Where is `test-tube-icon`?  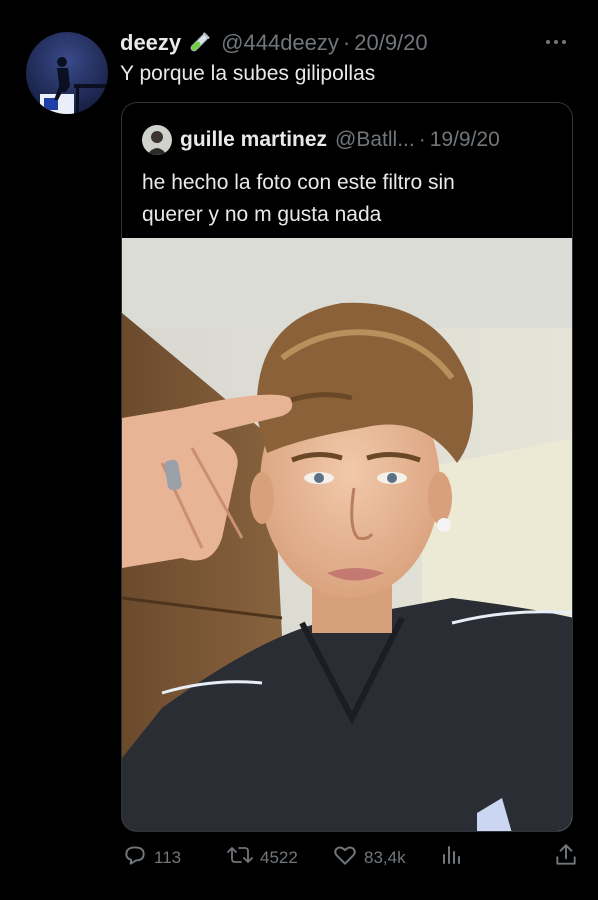 test-tube-icon is located at coordinates (199, 43).